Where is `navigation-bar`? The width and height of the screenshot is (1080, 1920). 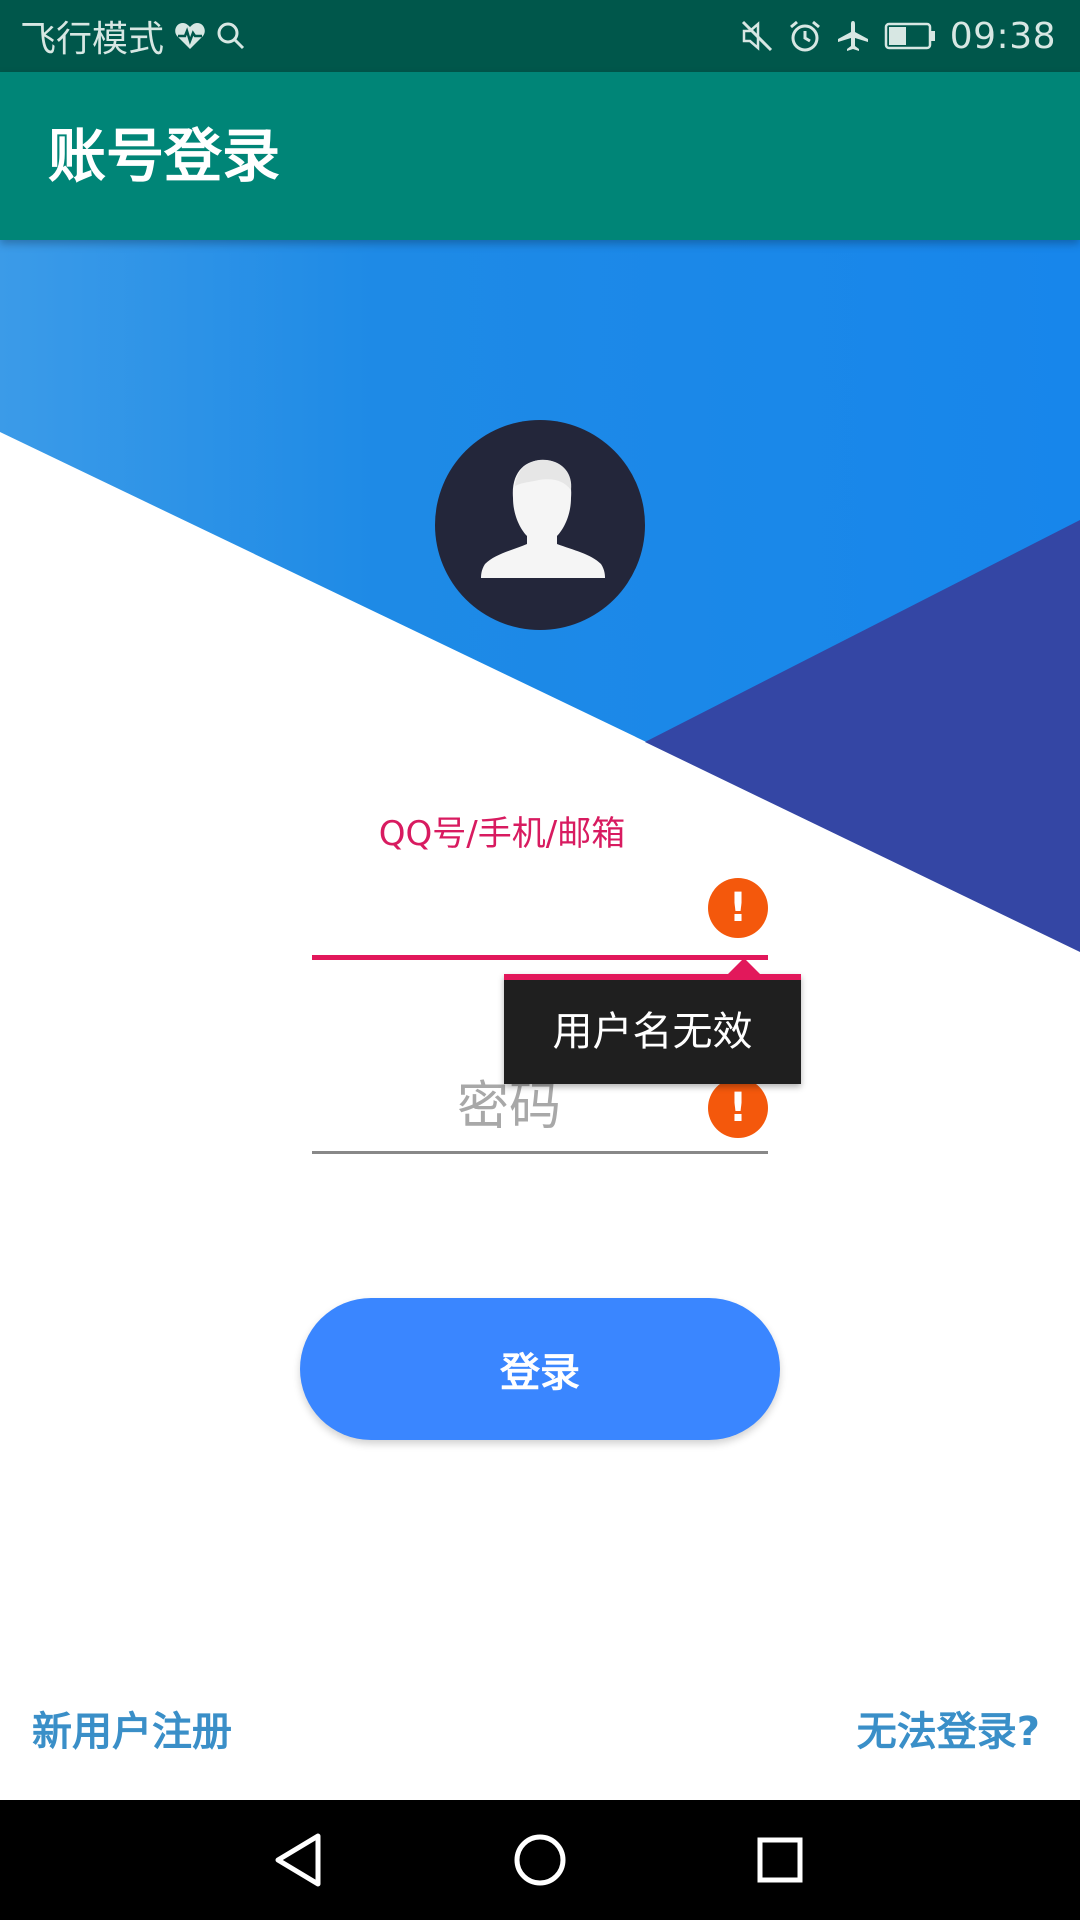
navigation-bar is located at coordinates (540, 1860).